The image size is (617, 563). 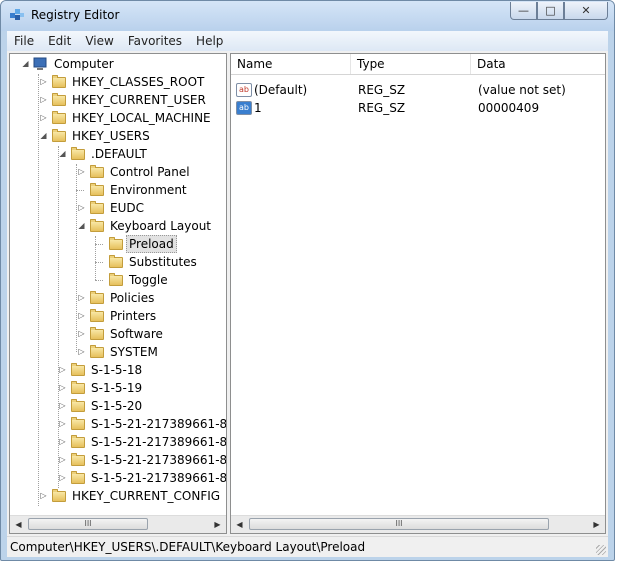 I want to click on values-horizontal-scrollbar: ◀ III ▶, so click(x=418, y=524).